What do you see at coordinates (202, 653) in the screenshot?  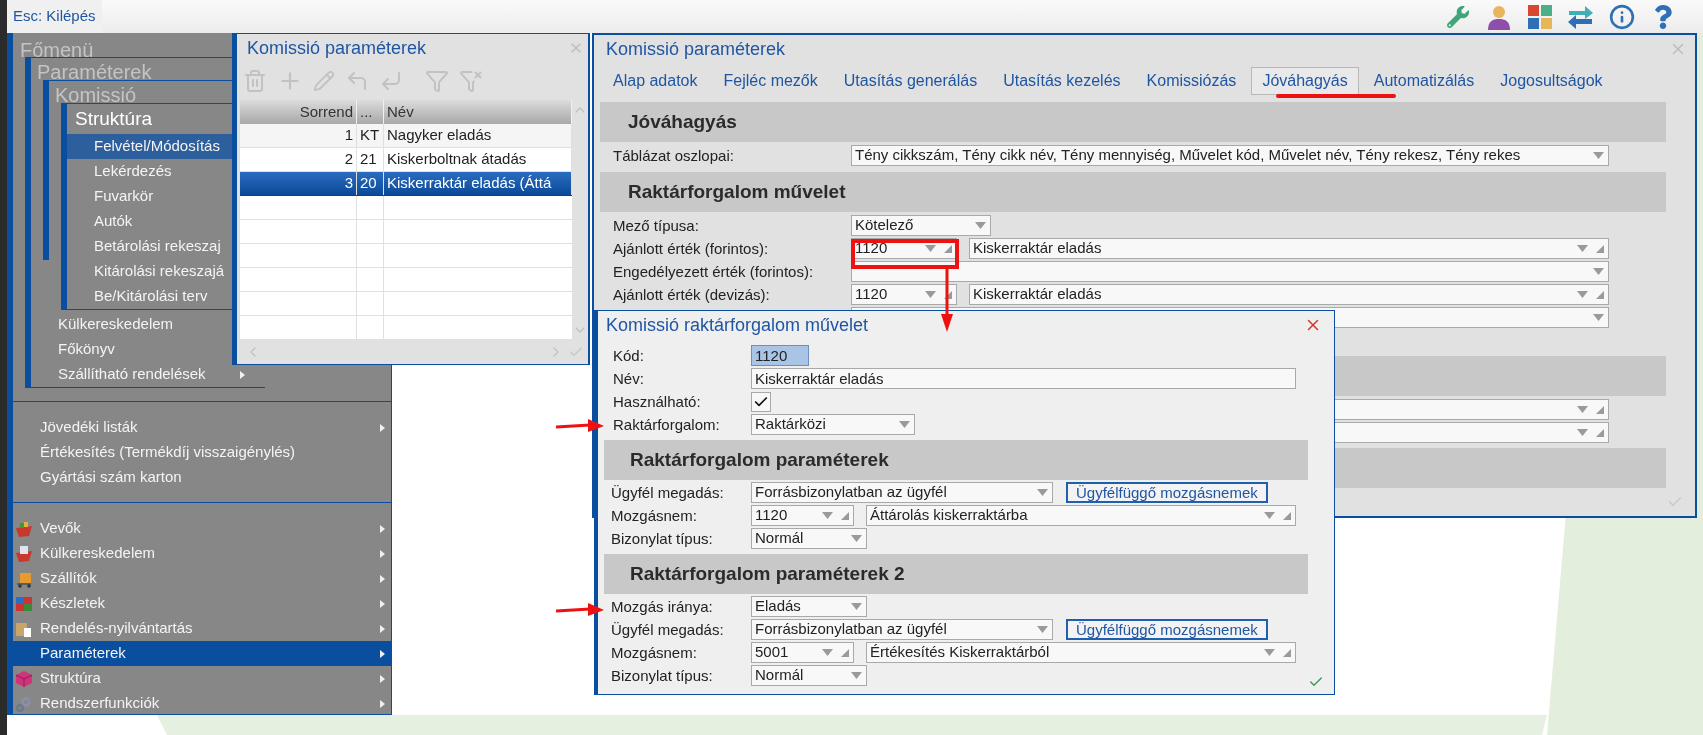 I see `menu-item: Paraméterek` at bounding box center [202, 653].